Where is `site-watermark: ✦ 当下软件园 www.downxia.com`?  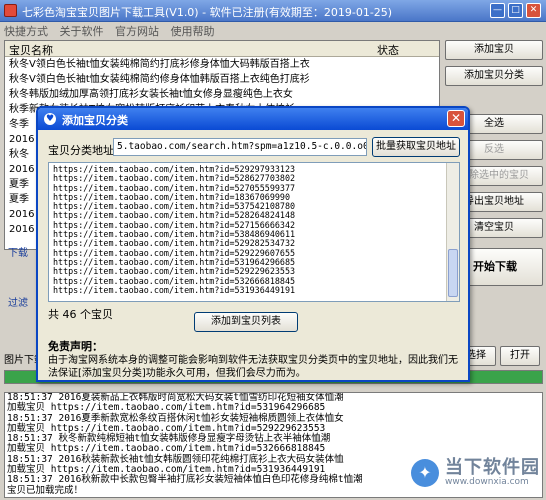
site-watermark: ✦ 当下软件园 www.downxia.com is located at coordinates (475, 473).